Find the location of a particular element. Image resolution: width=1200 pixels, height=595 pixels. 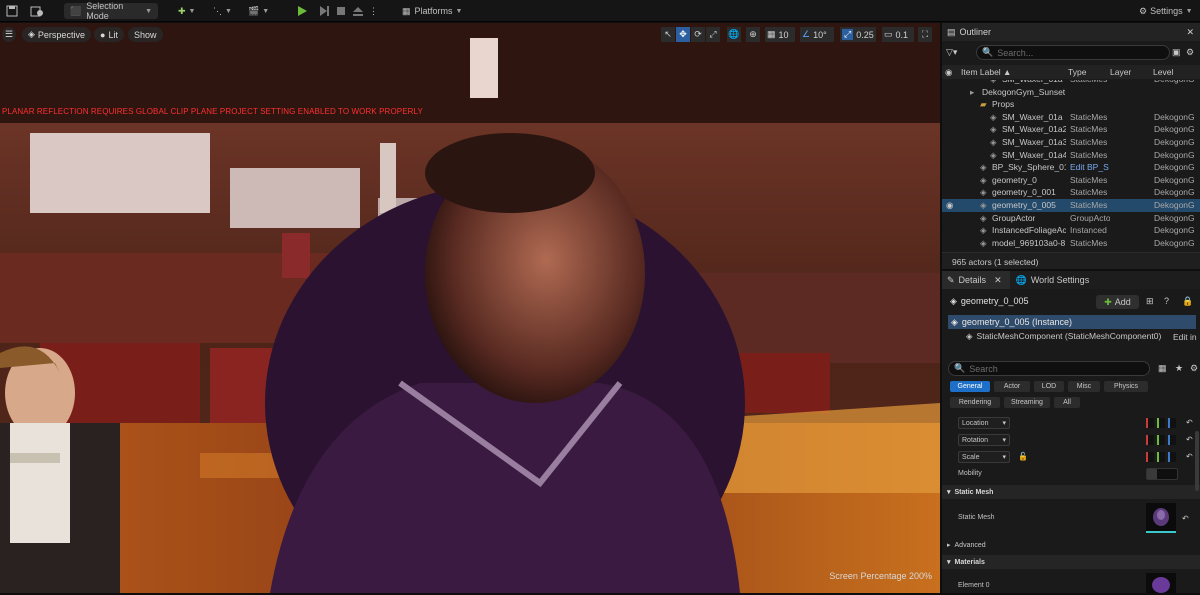

add-component-button: ✚ Add is located at coordinates (1117, 302).